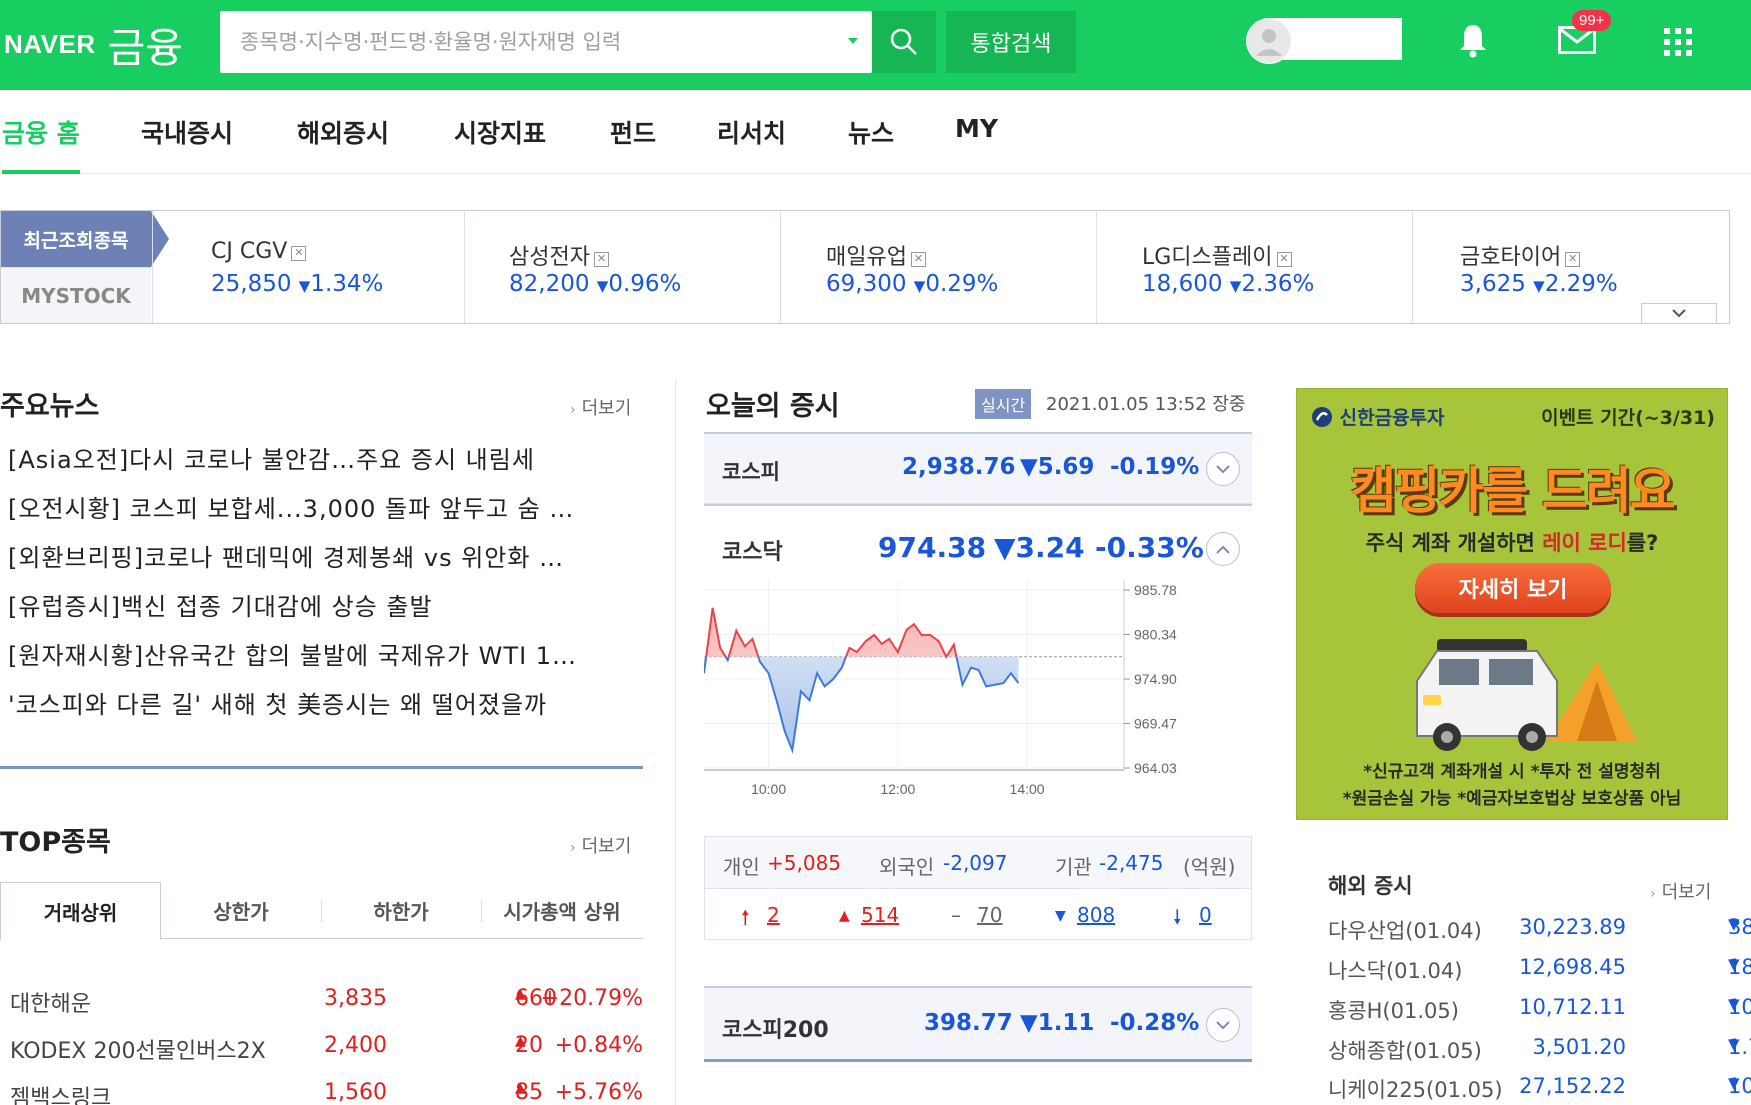 This screenshot has width=1751, height=1105. Describe the element at coordinates (633, 144) in the screenshot. I see `nav-funds: 펀드` at that location.